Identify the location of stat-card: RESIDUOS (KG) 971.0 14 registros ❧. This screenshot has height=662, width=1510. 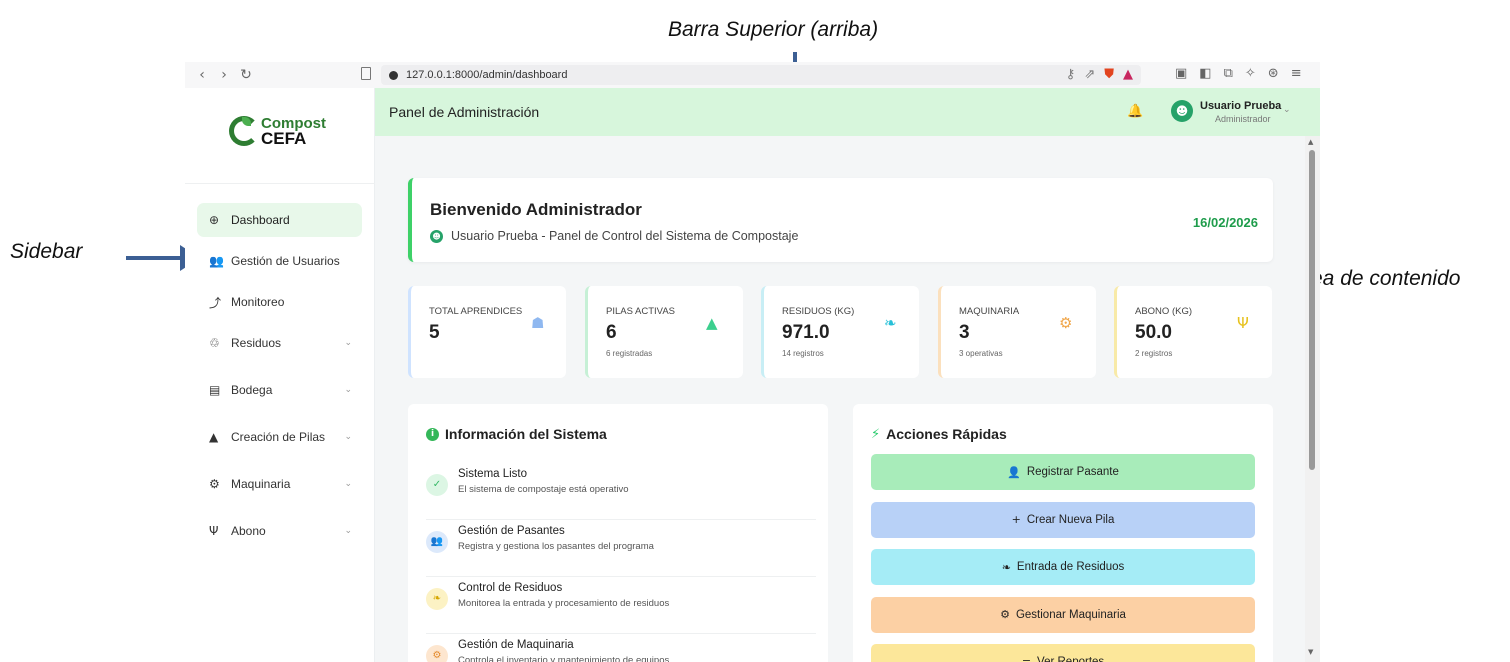
(840, 332).